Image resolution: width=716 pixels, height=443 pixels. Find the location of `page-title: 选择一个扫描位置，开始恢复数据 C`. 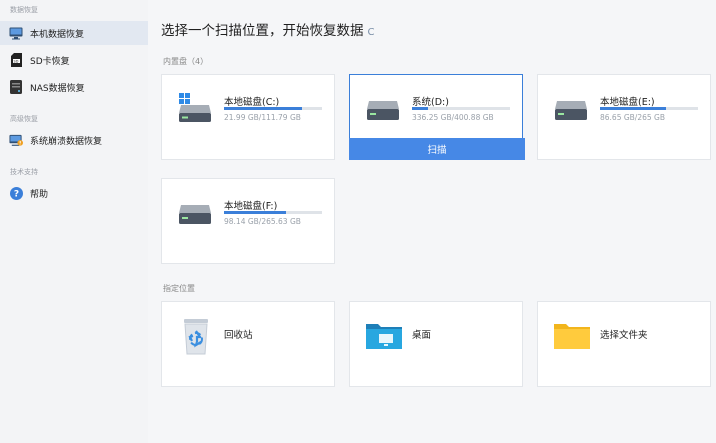

page-title: 选择一个扫描位置，开始恢复数据 C is located at coordinates (267, 29).